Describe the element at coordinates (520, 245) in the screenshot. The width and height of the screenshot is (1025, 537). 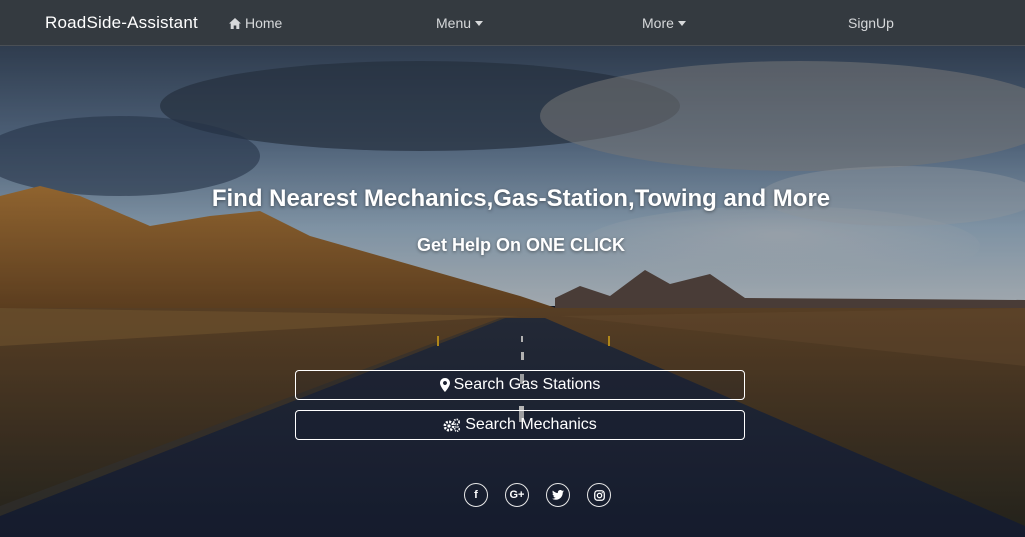
I see `hero-subheadline: Get Help On ONE CLICK` at that location.